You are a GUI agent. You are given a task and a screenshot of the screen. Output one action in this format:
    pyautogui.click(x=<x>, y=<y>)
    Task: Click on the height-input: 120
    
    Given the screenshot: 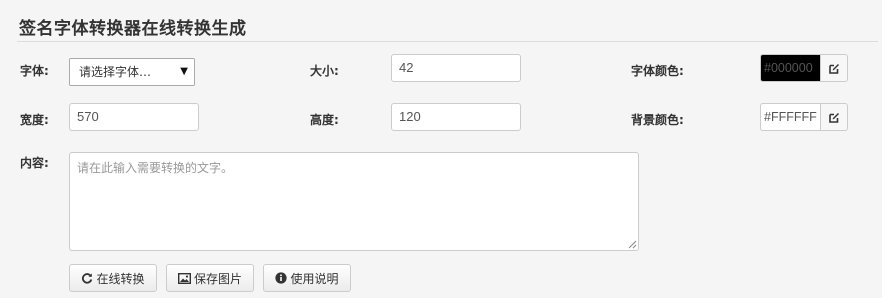 What is the action you would take?
    pyautogui.click(x=456, y=117)
    